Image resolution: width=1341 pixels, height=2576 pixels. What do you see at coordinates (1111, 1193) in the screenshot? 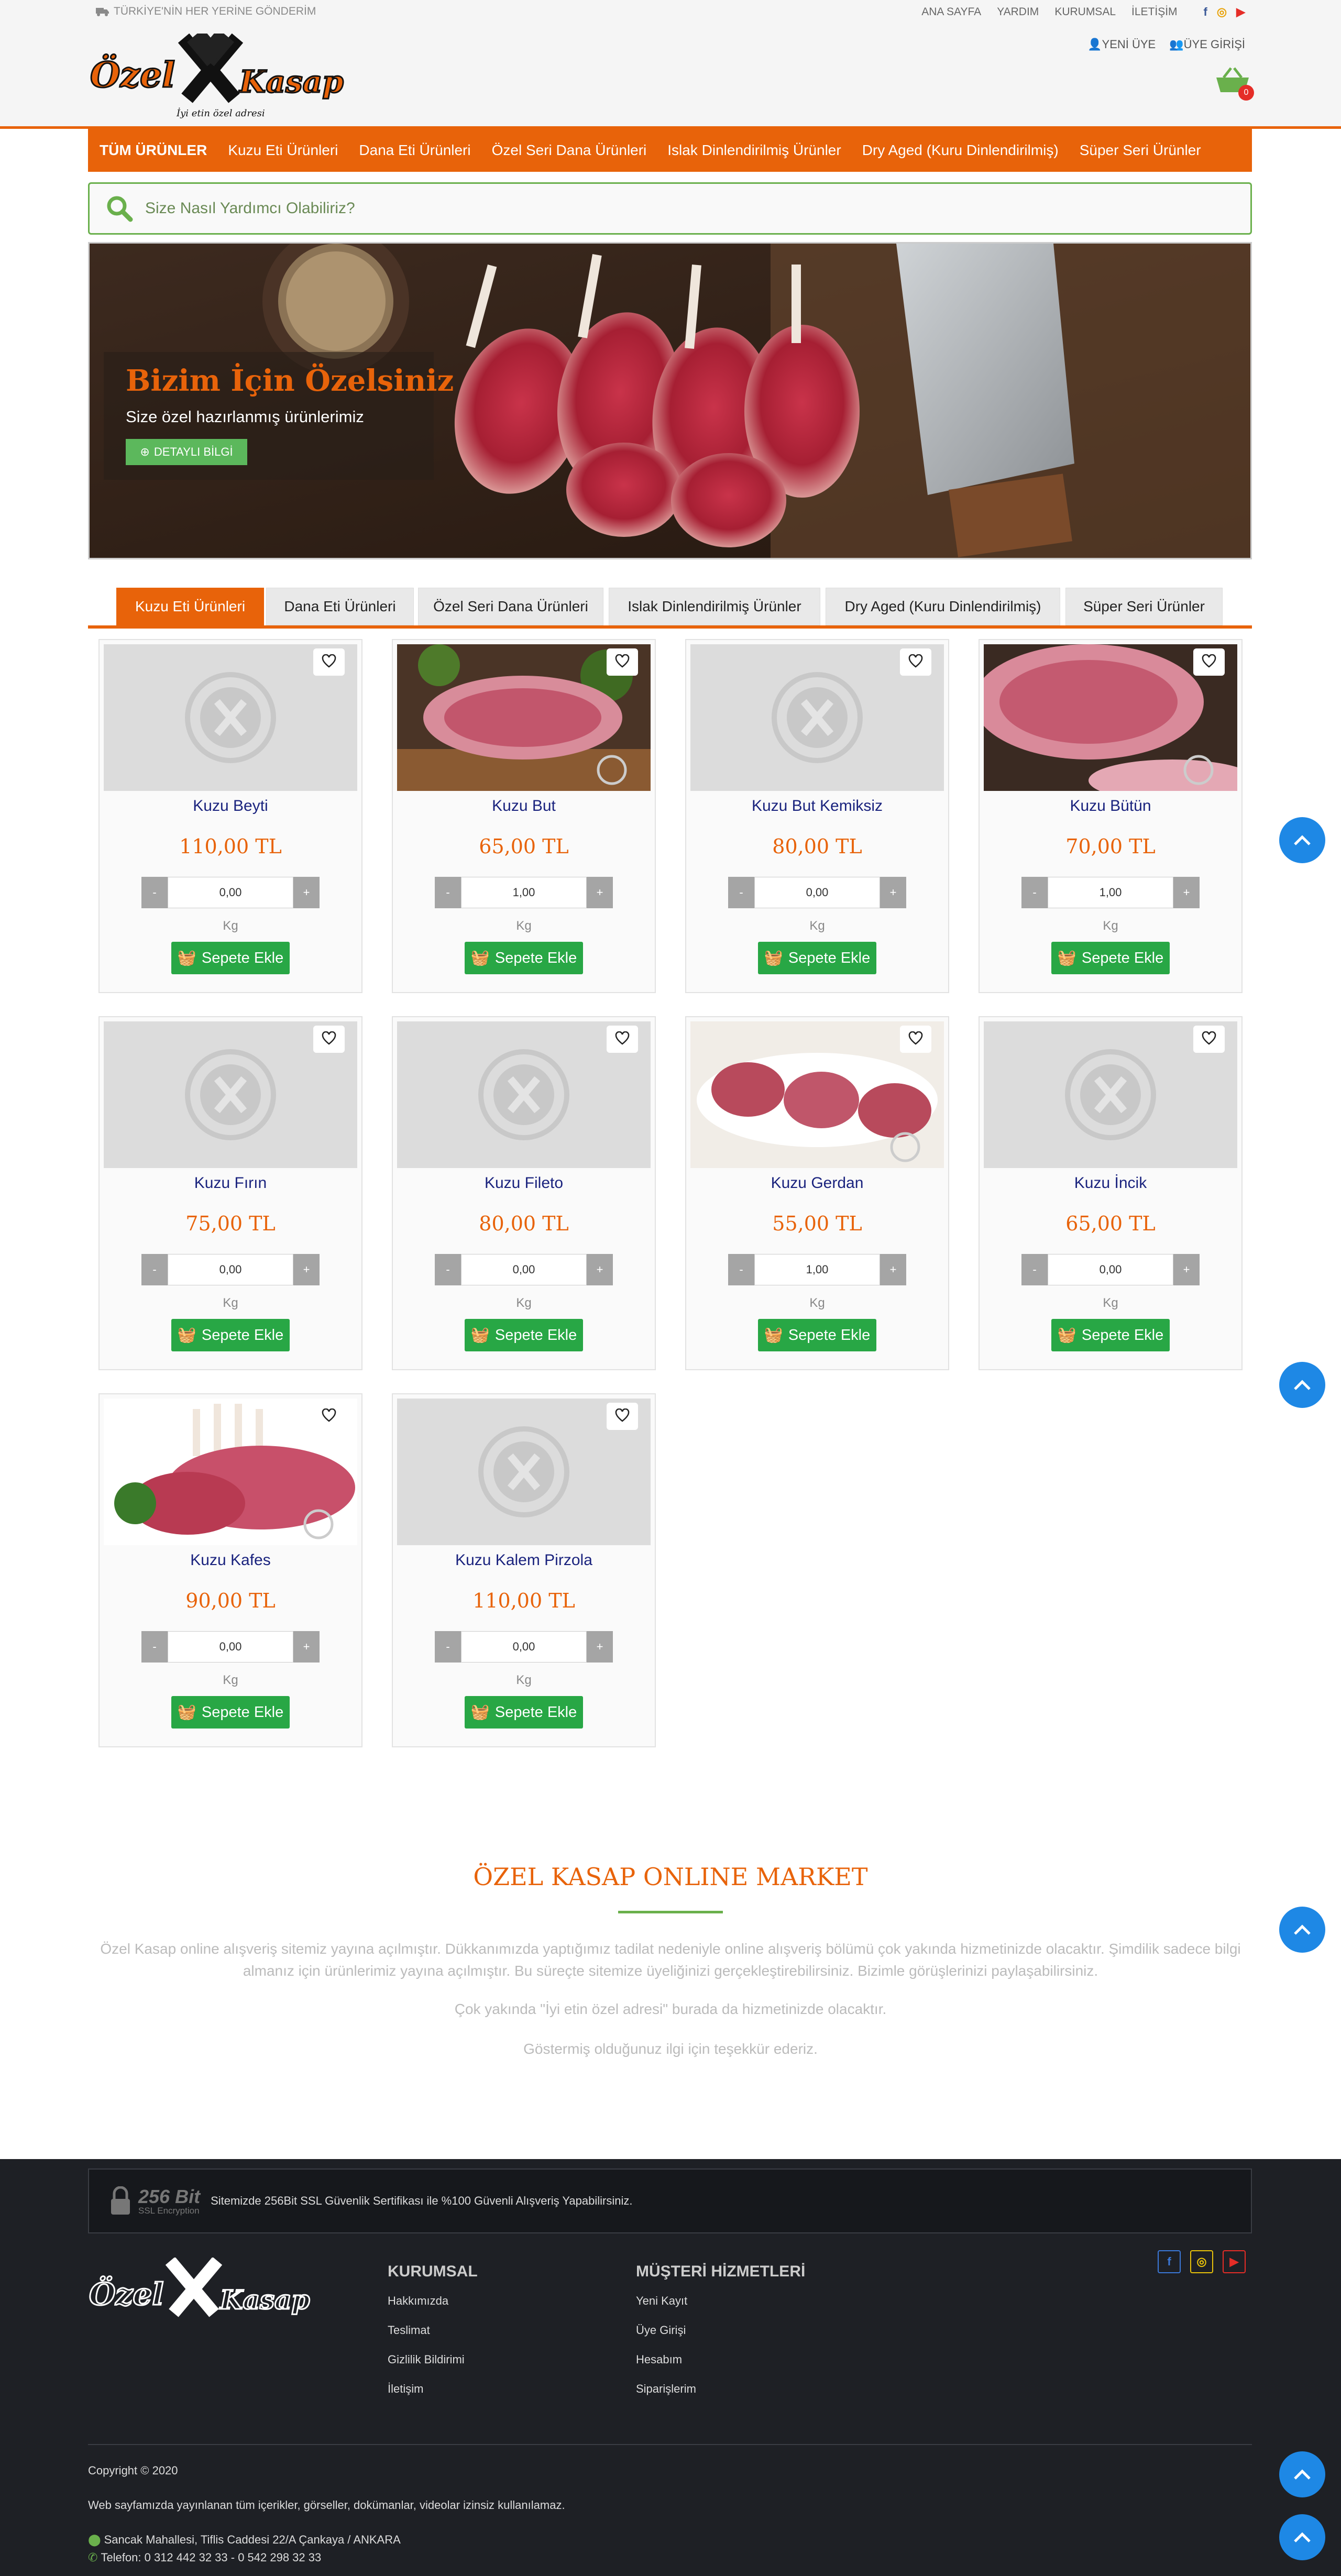
I see `product-card: Kuzu İncik 65,00 TL -0,00 + Kg 🧺 Sepete Ekle` at bounding box center [1111, 1193].